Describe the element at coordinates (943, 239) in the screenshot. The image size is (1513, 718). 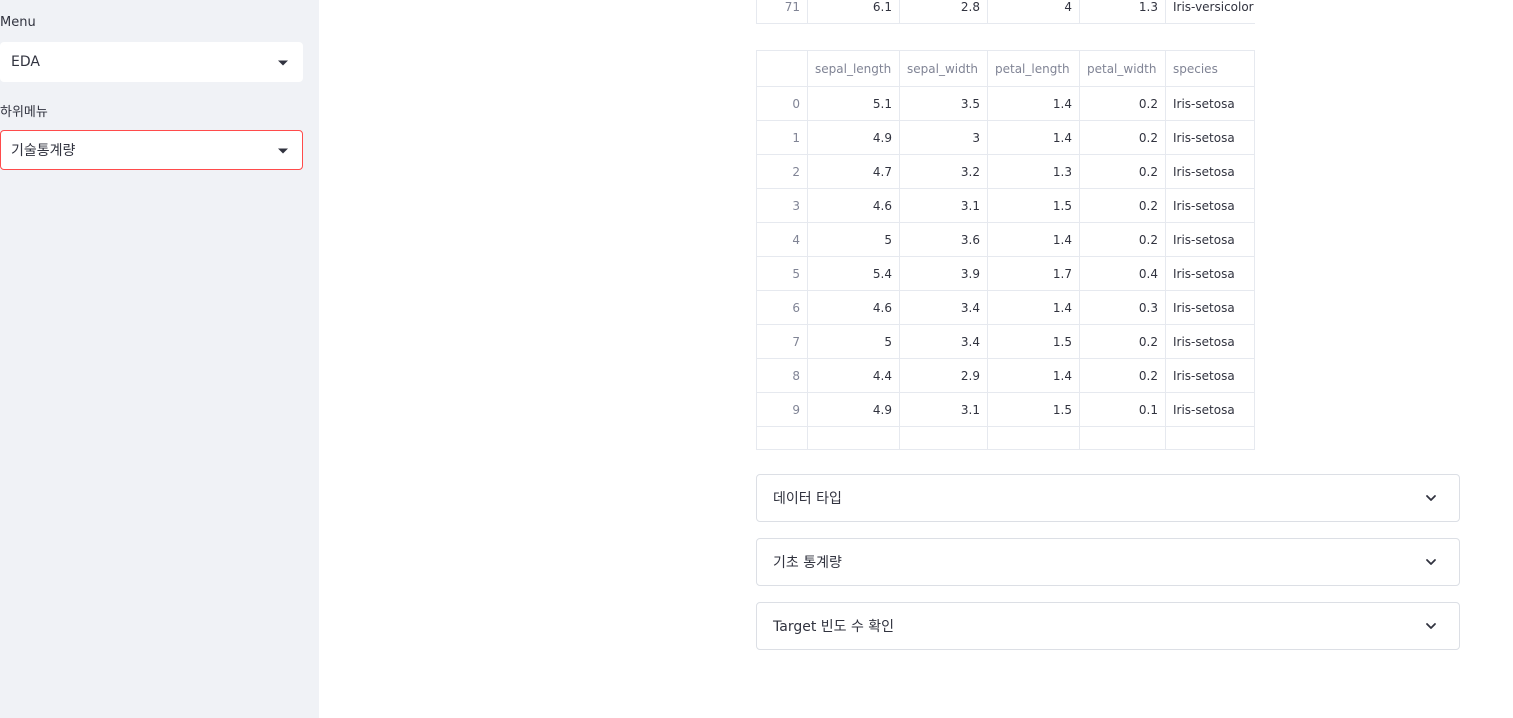
I see `table-cell: 3.6` at that location.